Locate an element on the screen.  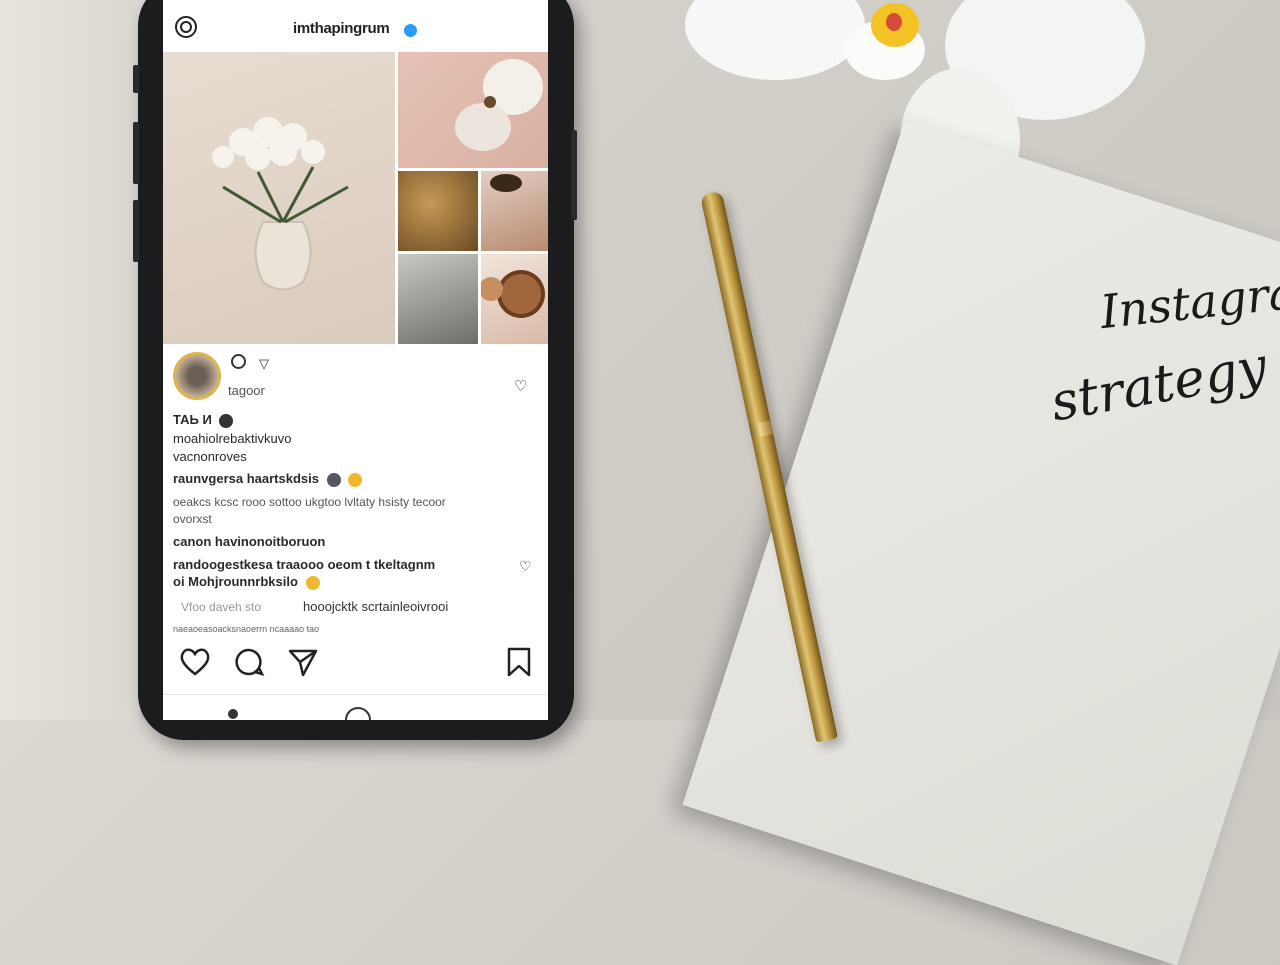
story-avatar is located at coordinates (197, 376).